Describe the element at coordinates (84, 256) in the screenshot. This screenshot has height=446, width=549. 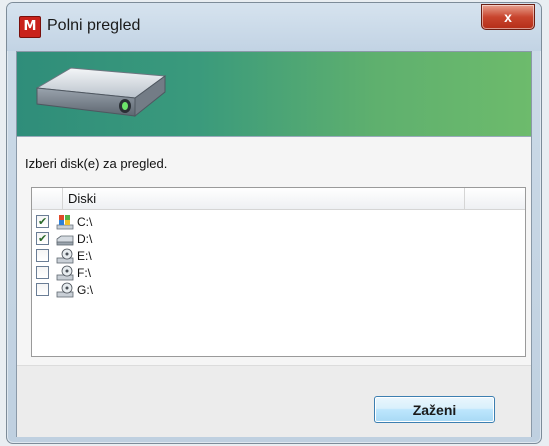
I see `drive-e-label: E:\` at that location.